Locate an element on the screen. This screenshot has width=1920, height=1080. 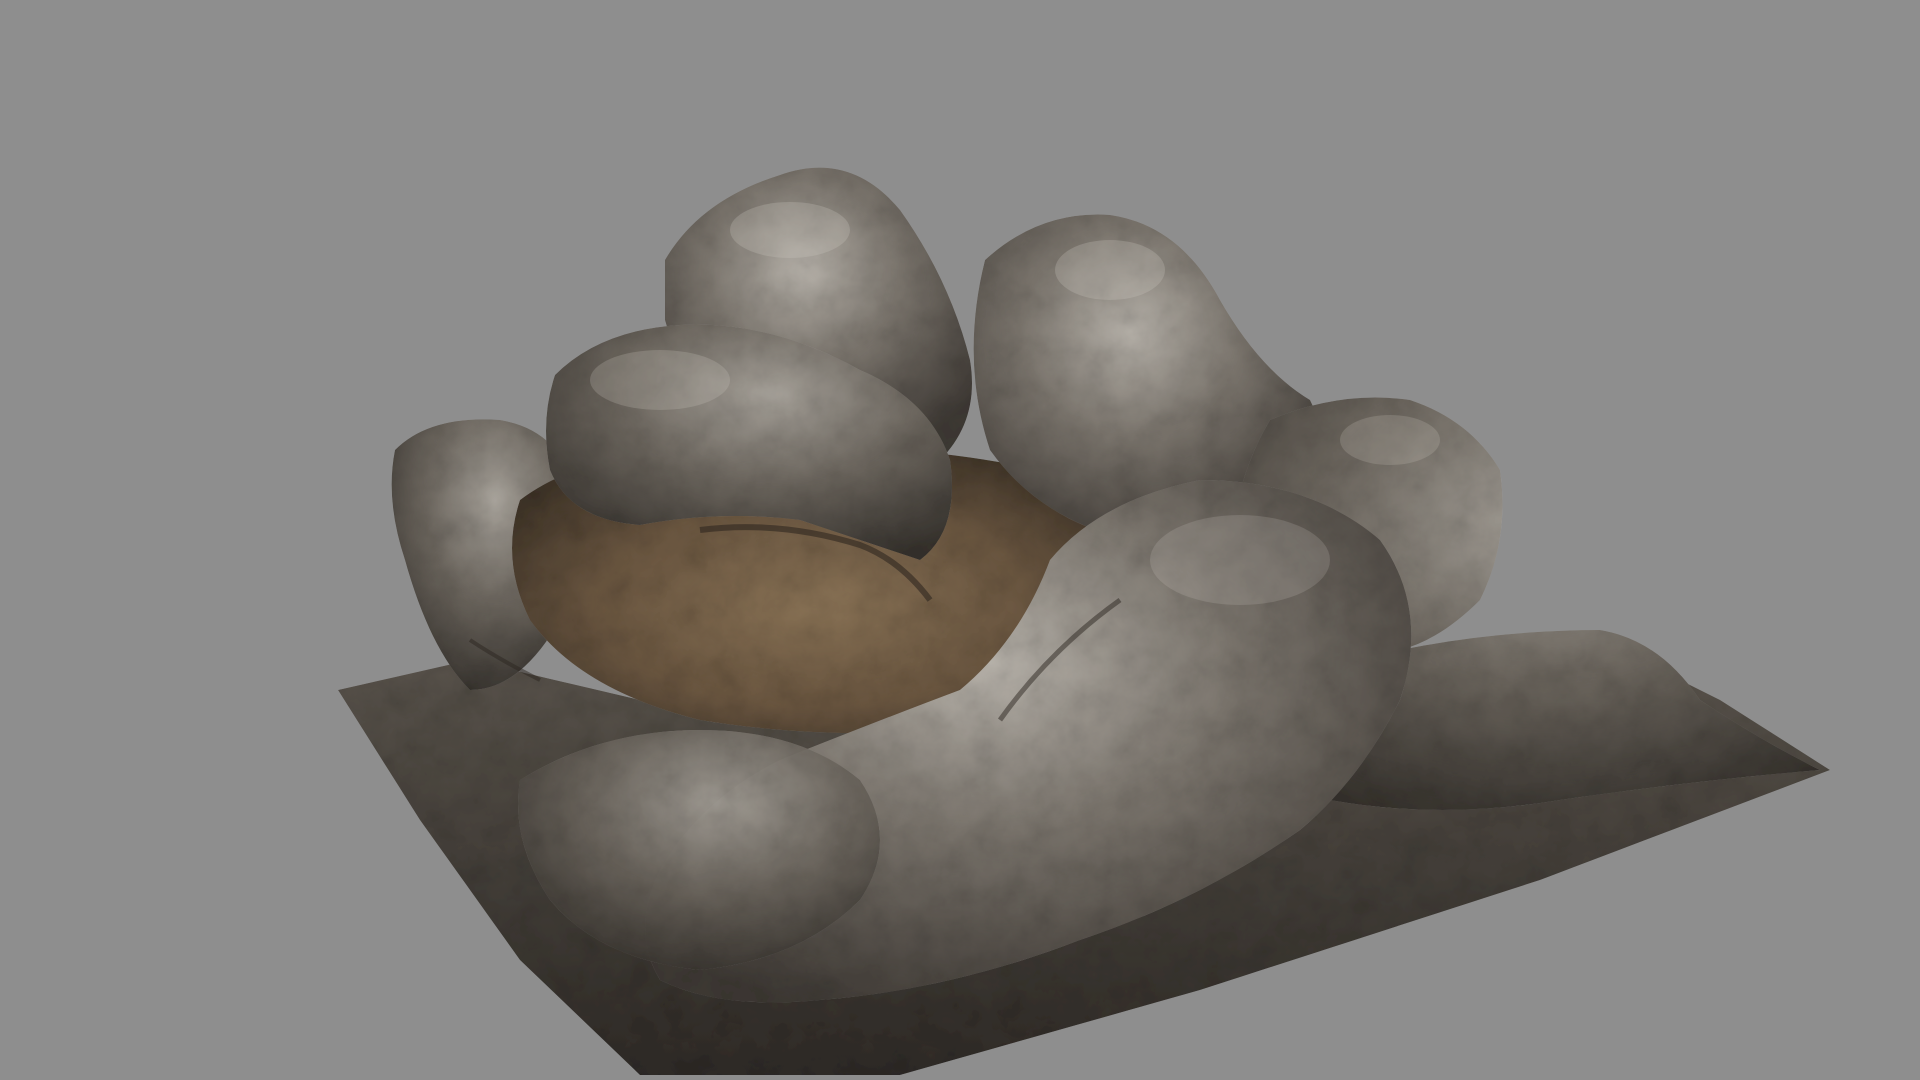
rock-highlight-boulder is located at coordinates (660, 380).